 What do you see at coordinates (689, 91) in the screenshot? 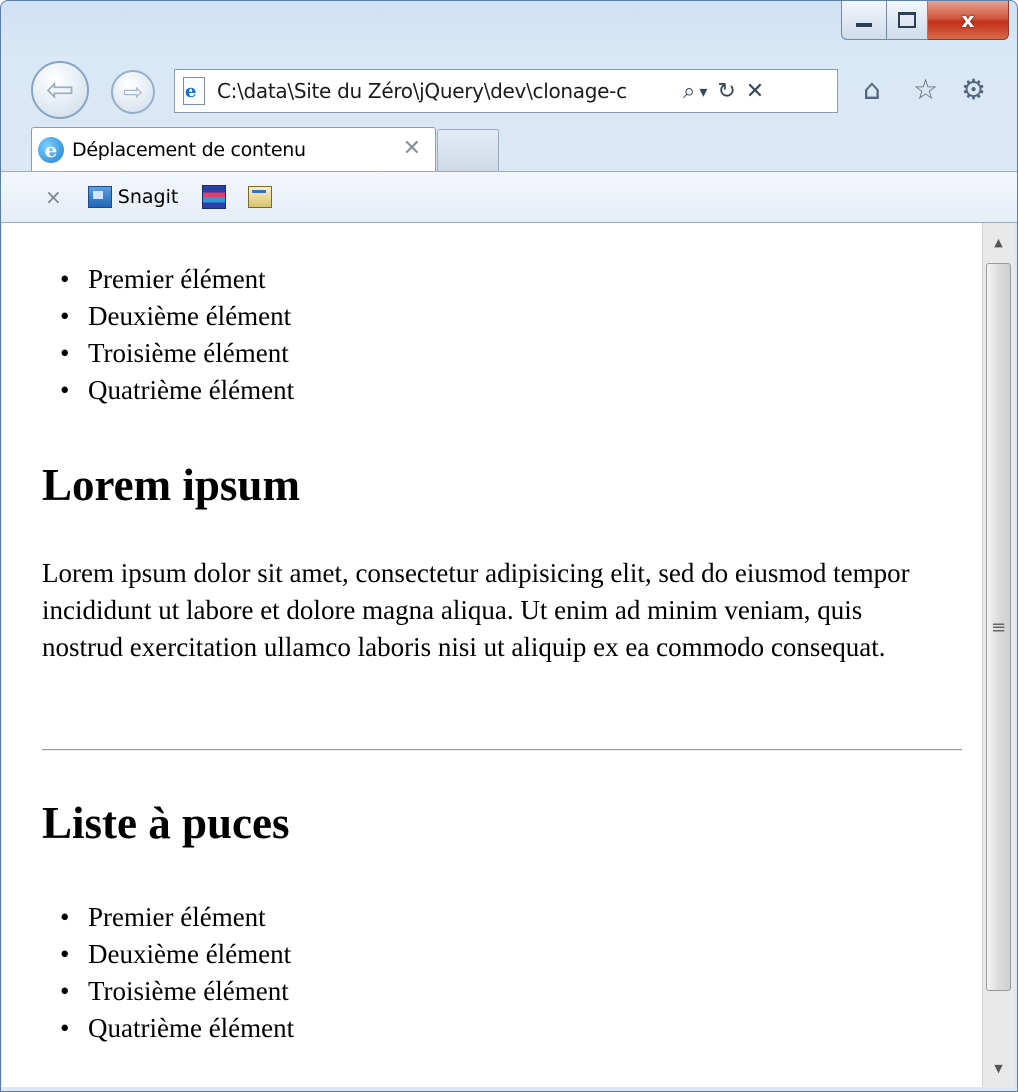
I see `search-icon: ⌕` at bounding box center [689, 91].